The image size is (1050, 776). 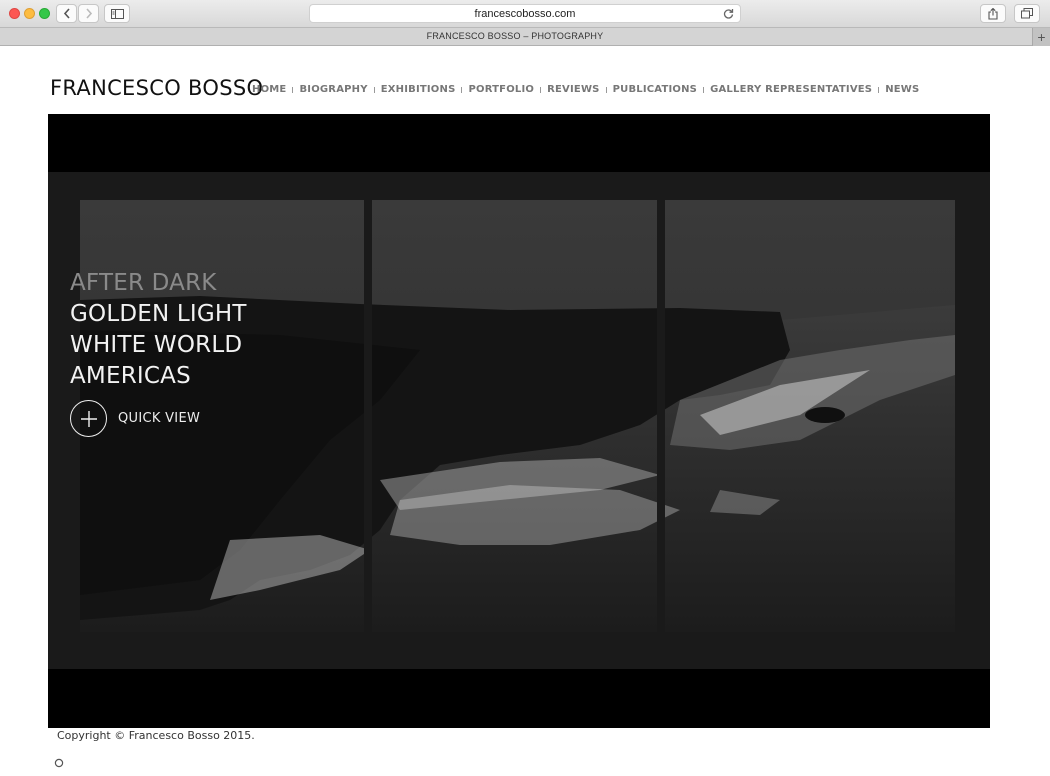 I want to click on series-americas: AMERICAS, so click(x=158, y=376).